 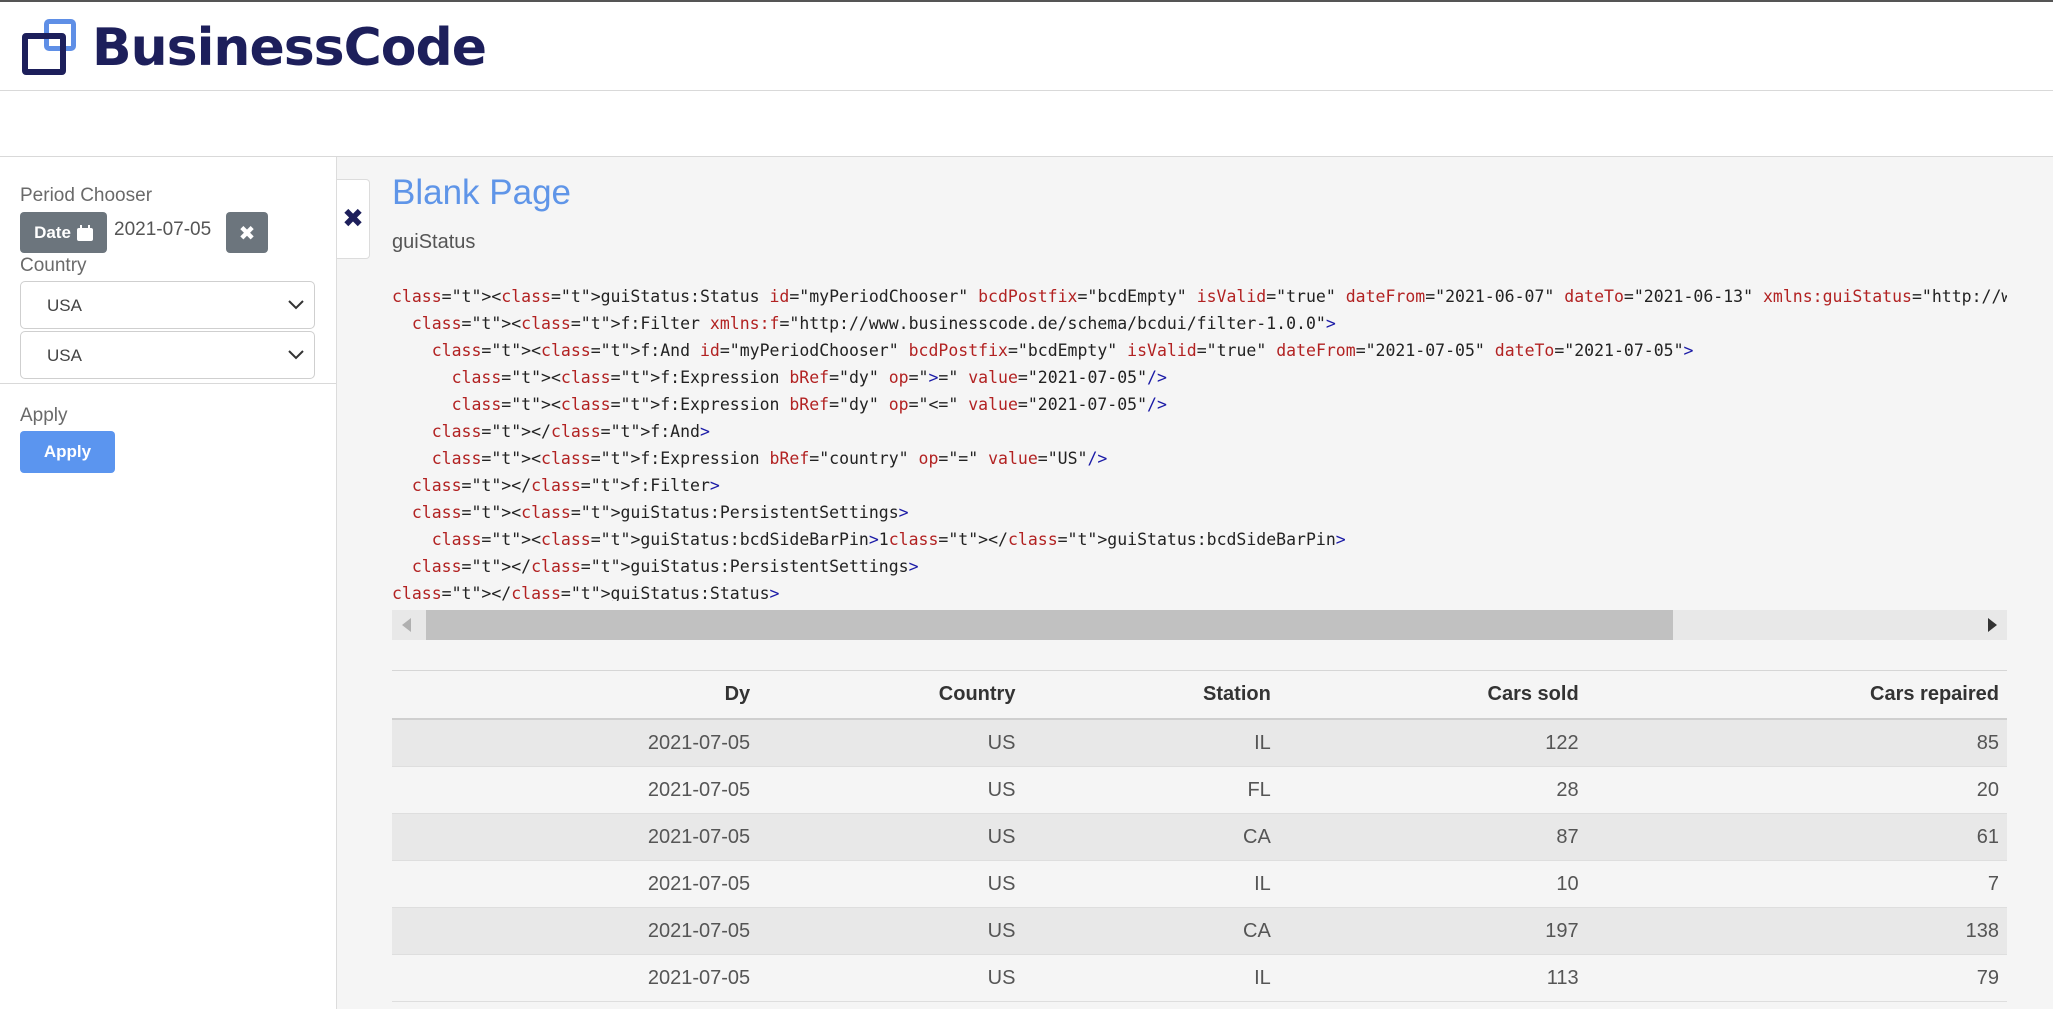 I want to click on app-header: BusinessCode, so click(x=1026, y=46).